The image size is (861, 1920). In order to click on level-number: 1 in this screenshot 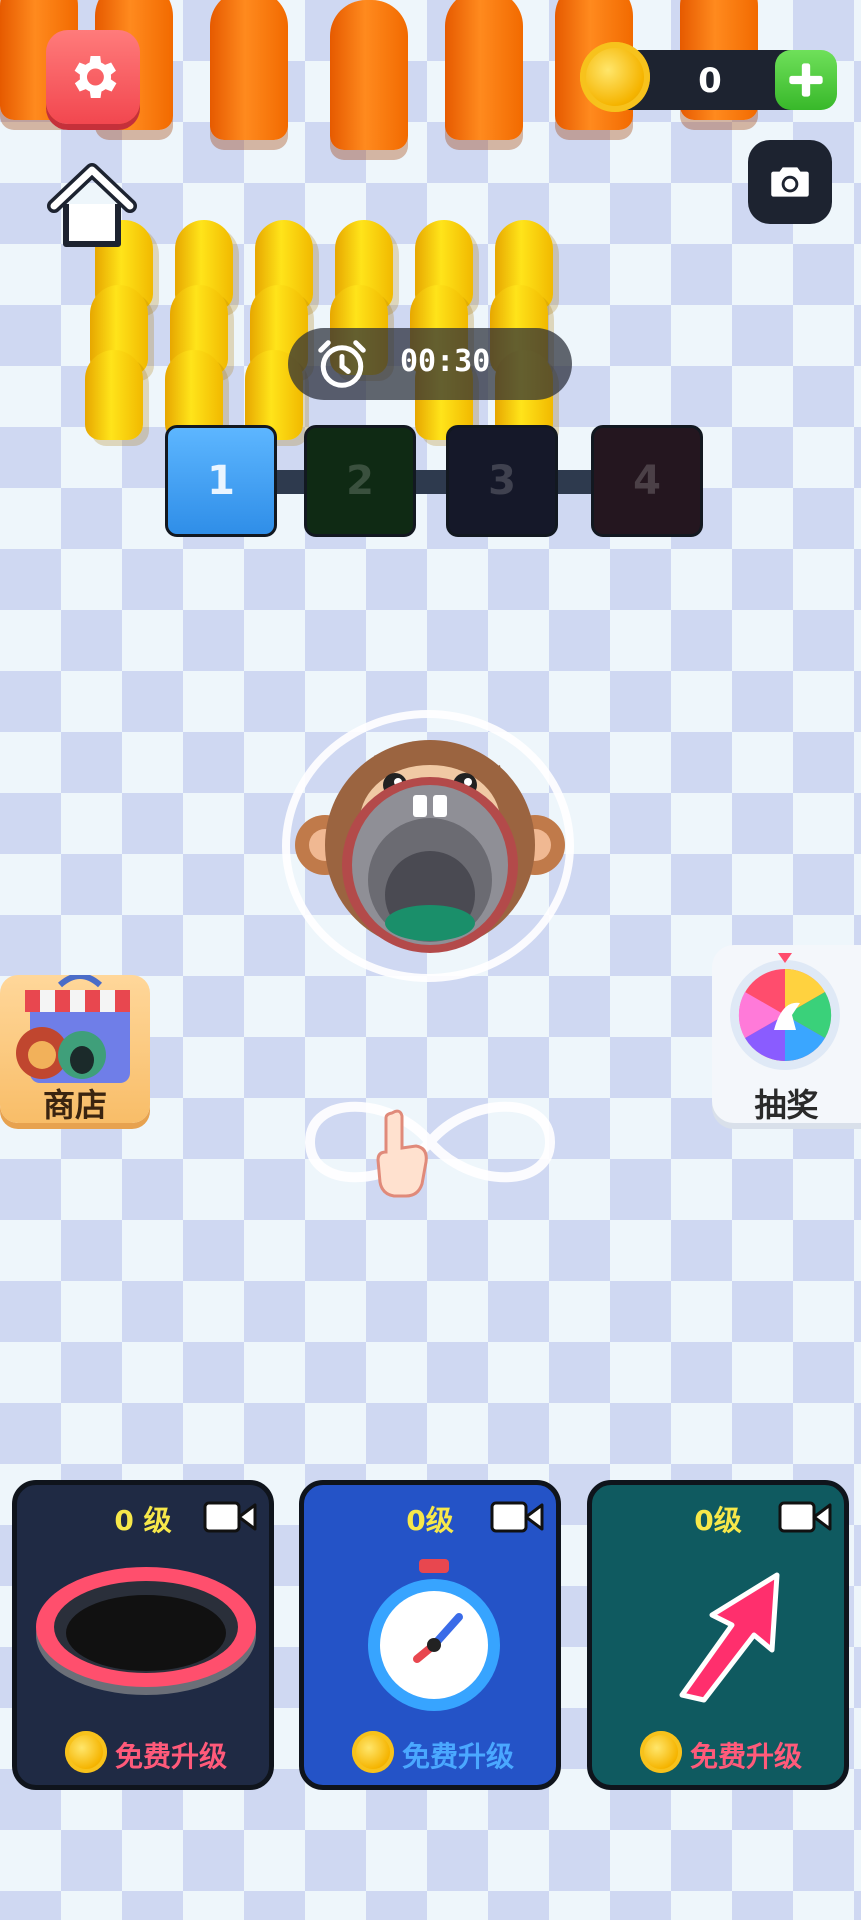, I will do `click(221, 481)`.